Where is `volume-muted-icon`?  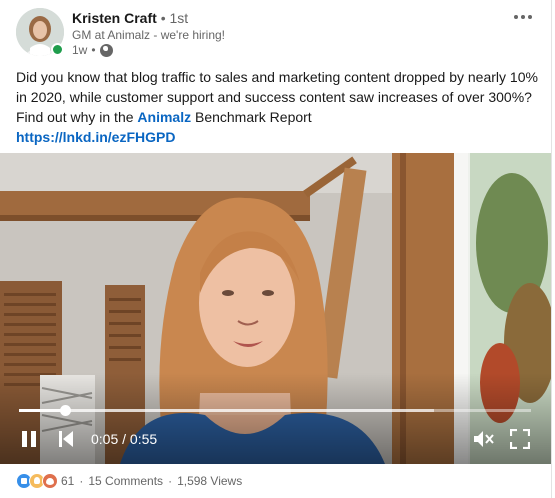
volume-muted-icon is located at coordinates (484, 439).